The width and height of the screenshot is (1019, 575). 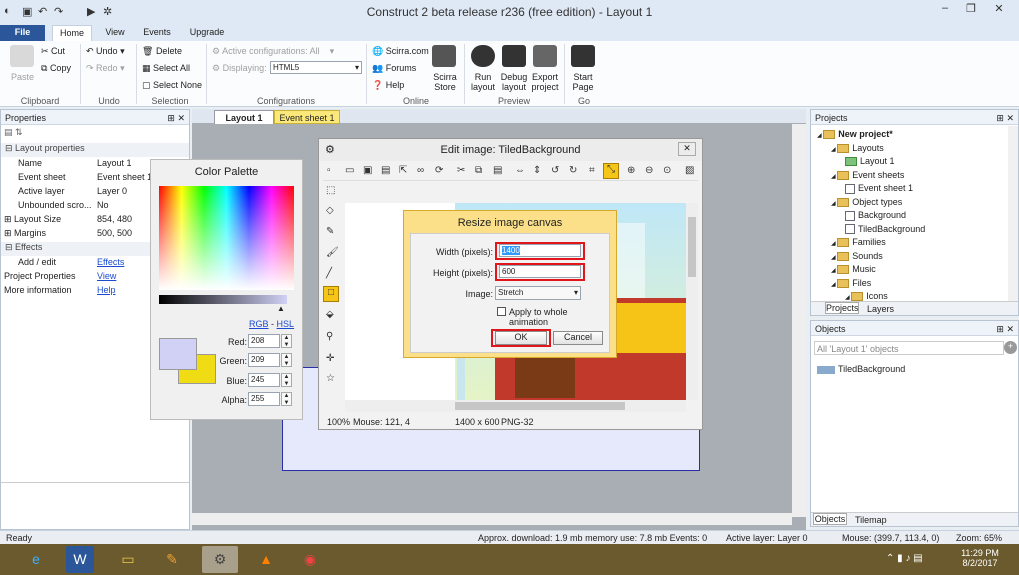 I want to click on project-tree-item: Layout 1, so click(x=870, y=161).